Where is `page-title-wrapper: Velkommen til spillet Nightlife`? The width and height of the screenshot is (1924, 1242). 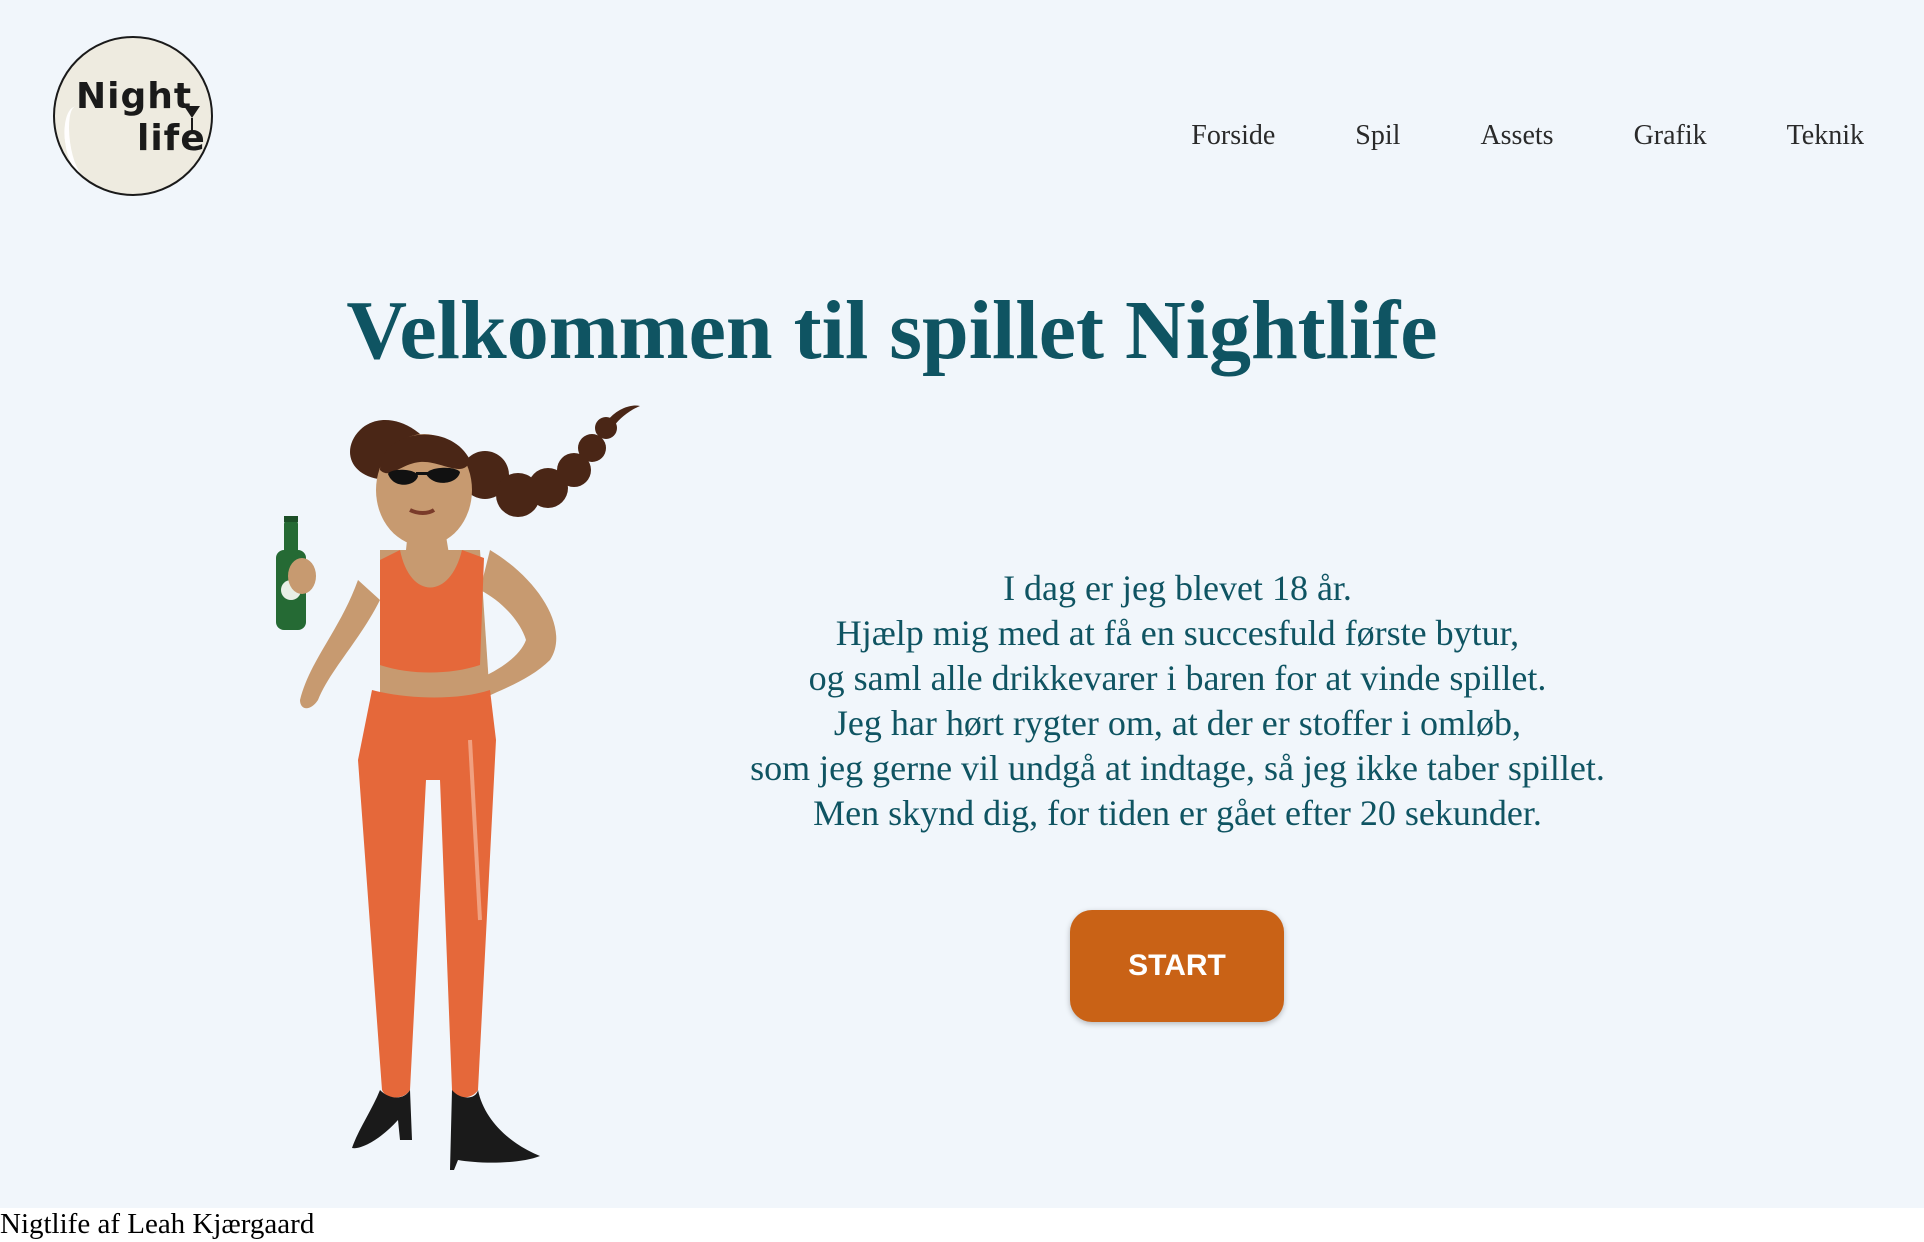
page-title-wrapper: Velkommen til spillet Nightlife is located at coordinates (962, 330).